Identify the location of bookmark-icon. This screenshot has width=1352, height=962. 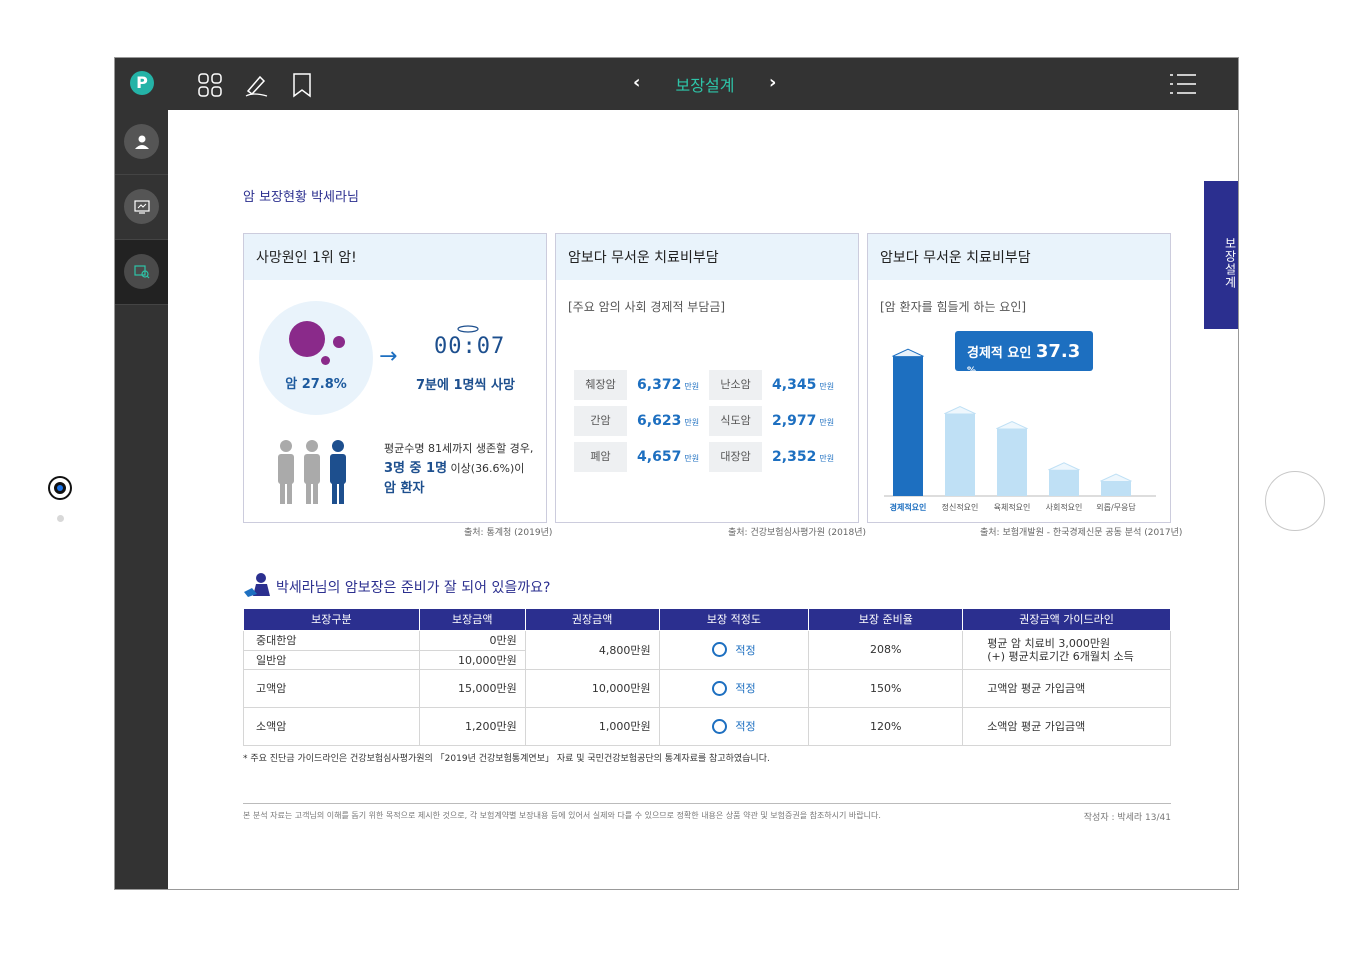
(302, 85).